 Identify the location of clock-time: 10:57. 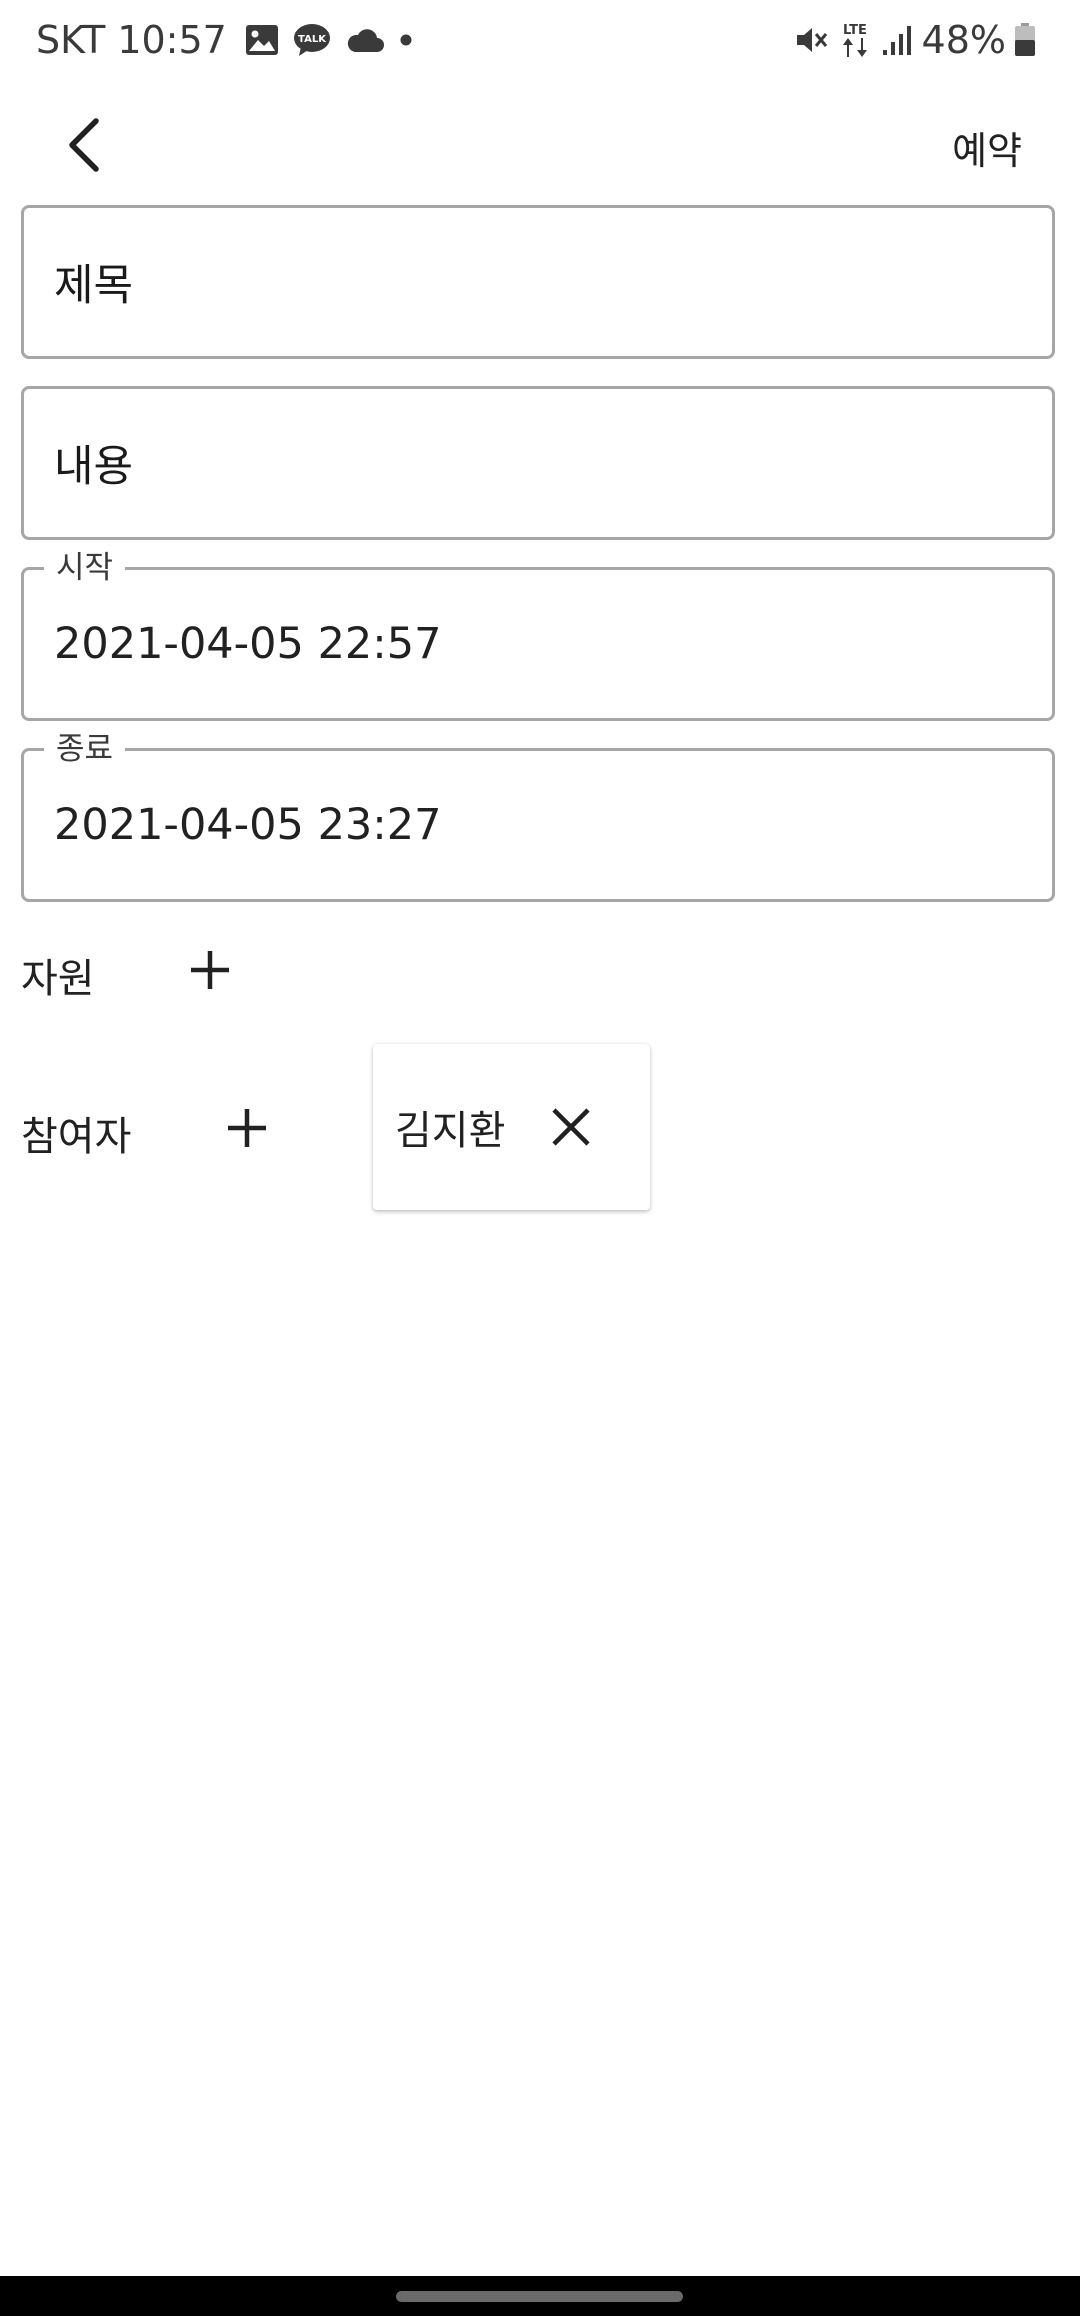
(172, 40).